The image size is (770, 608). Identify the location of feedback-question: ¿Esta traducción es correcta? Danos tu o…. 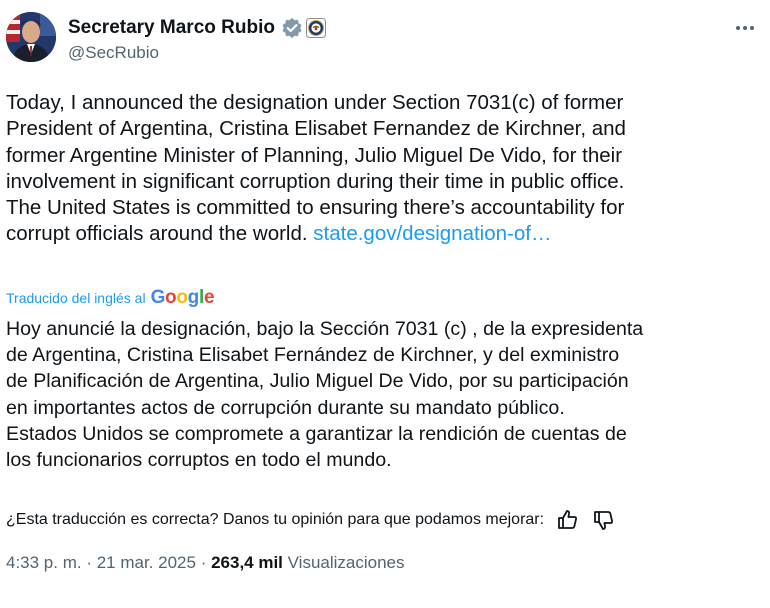
(275, 519).